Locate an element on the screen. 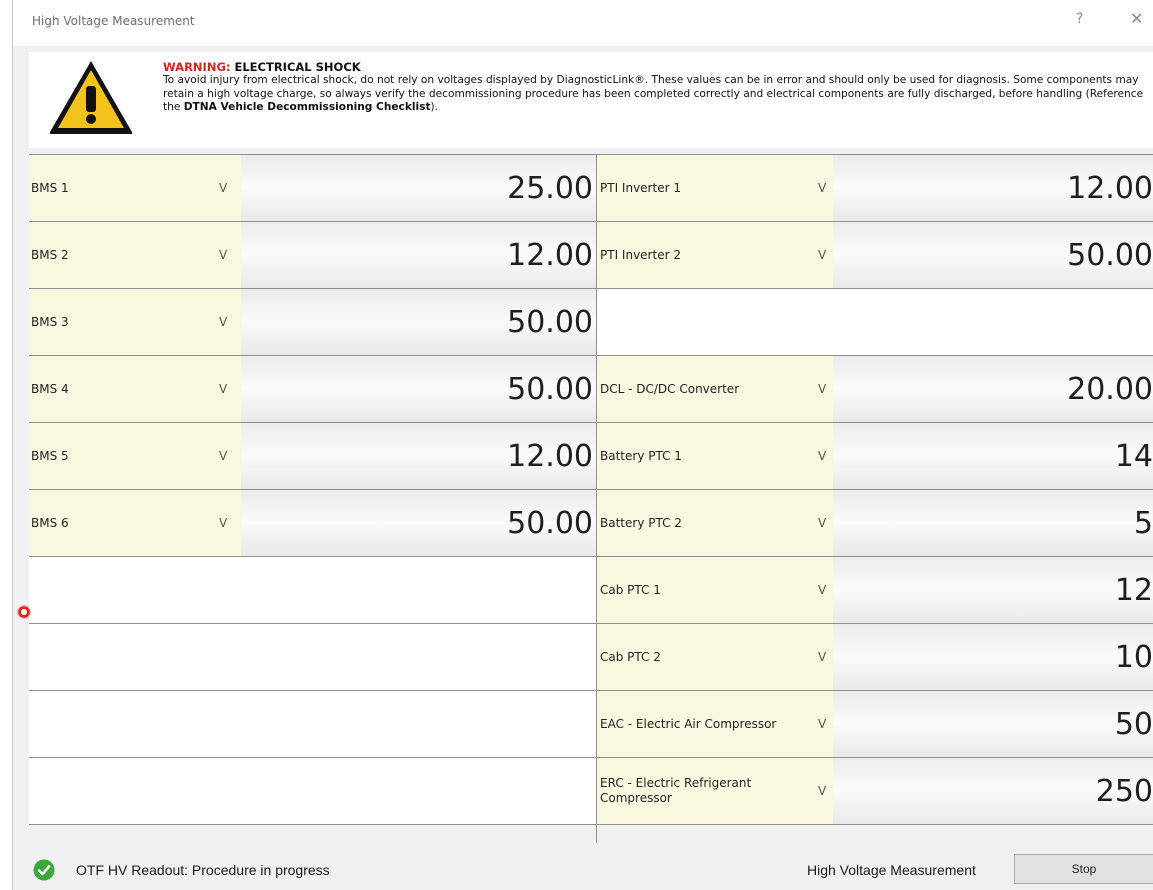 This screenshot has width=1153, height=890. measurement-row-pti-inverter-2: PTI Inverter 2 V 50.00 is located at coordinates (875, 255).